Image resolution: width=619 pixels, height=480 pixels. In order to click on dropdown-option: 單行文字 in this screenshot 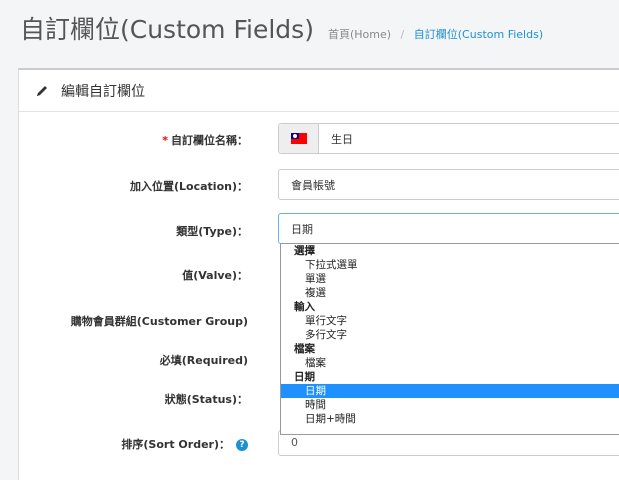, I will do `click(450, 321)`.